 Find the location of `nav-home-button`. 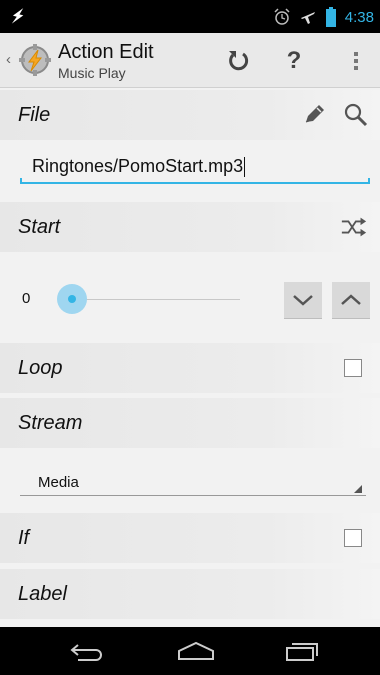

nav-home-button is located at coordinates (196, 651).